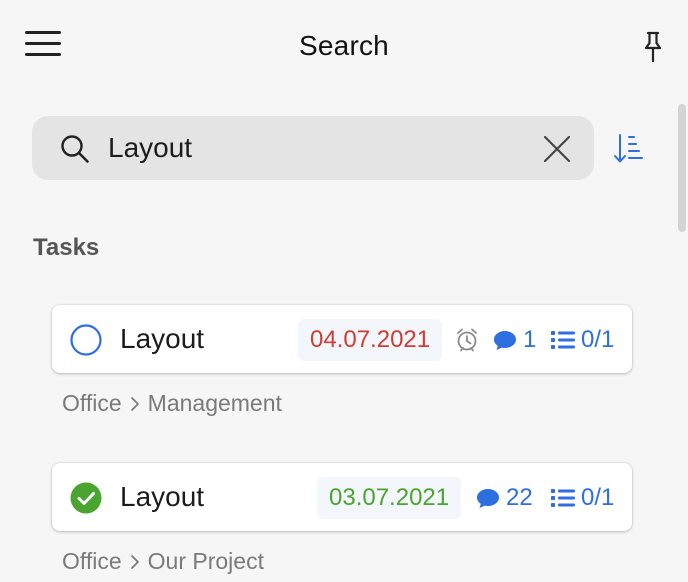 Image resolution: width=688 pixels, height=582 pixels. I want to click on clear-search-button, so click(557, 149).